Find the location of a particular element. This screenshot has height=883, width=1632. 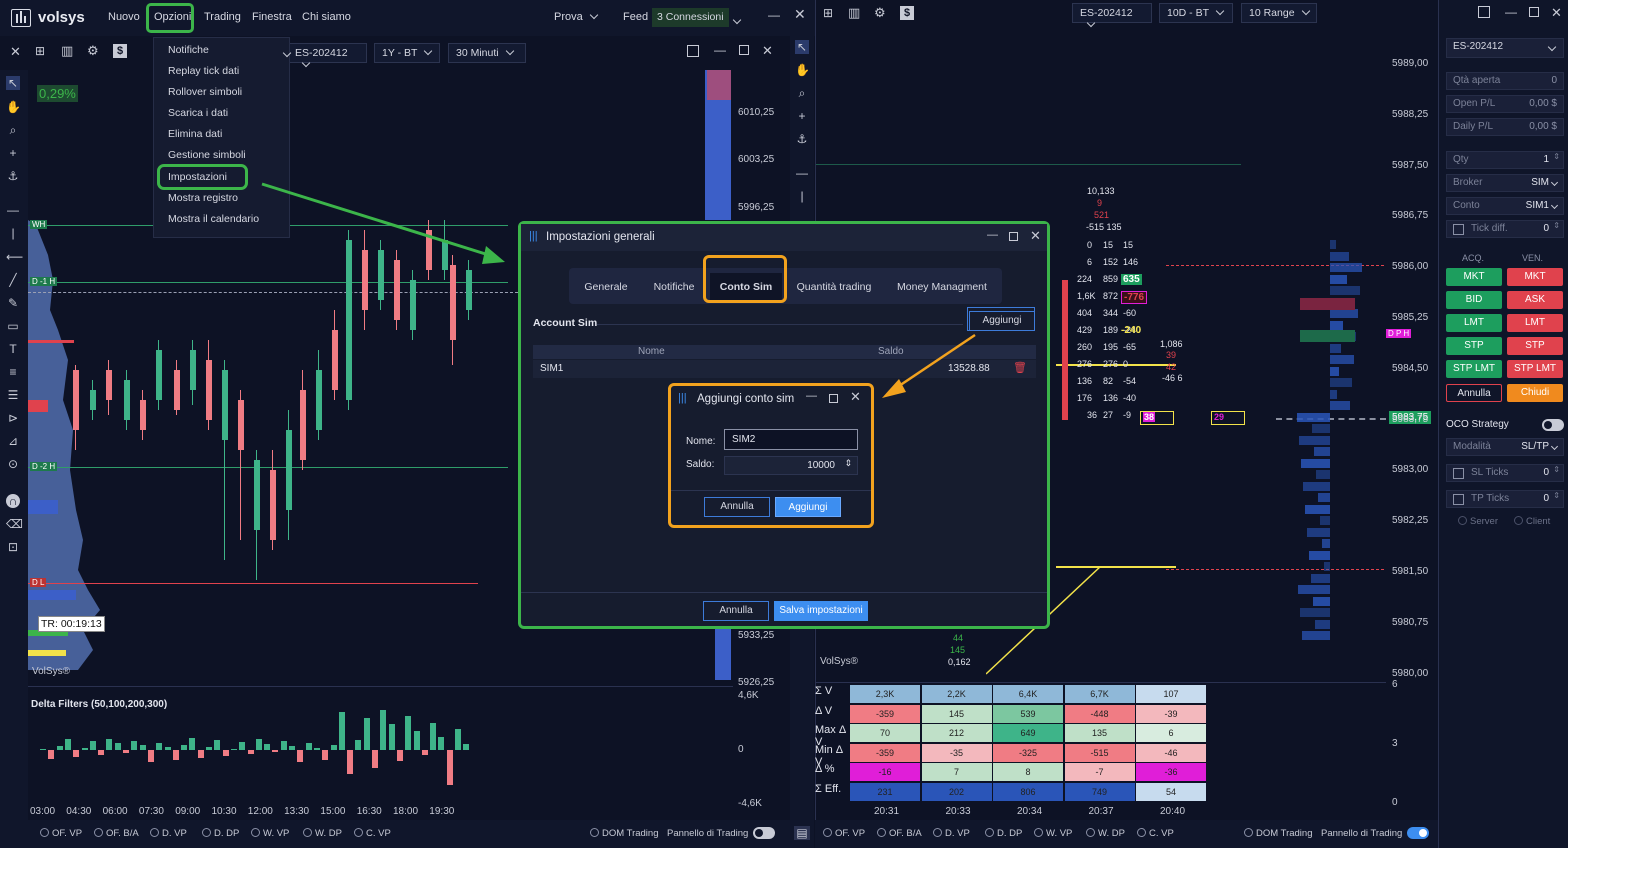

tick-diff-checkbox is located at coordinates (1458, 229).